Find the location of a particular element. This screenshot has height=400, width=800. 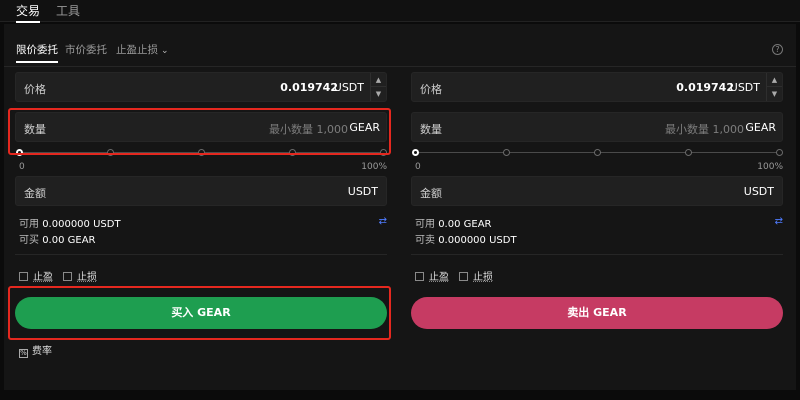

sell-can-value: 0.000000 USDT is located at coordinates (477, 240).